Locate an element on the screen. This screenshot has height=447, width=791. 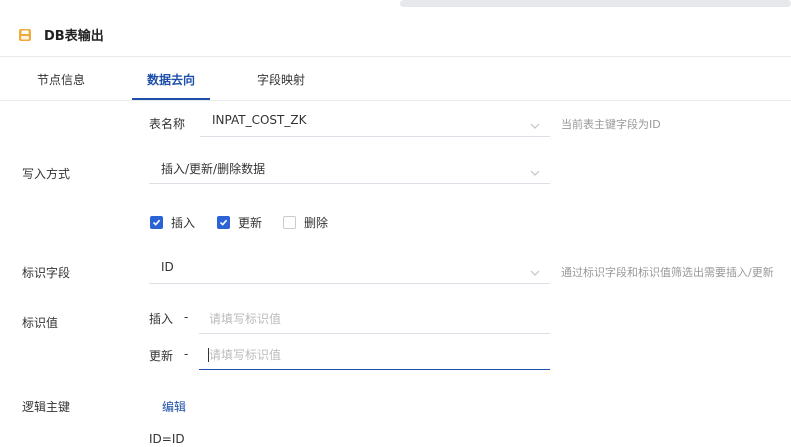
id-value-label: 标识值 is located at coordinates (40, 323).